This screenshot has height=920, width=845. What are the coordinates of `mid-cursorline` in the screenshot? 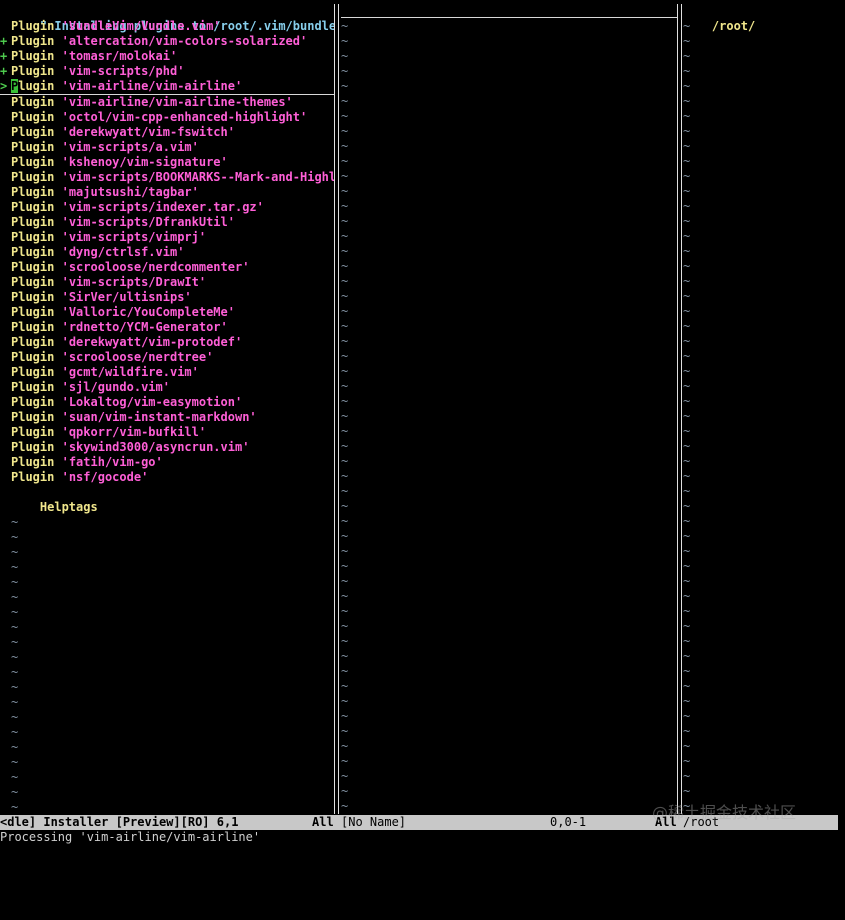 It's located at (509, 17).